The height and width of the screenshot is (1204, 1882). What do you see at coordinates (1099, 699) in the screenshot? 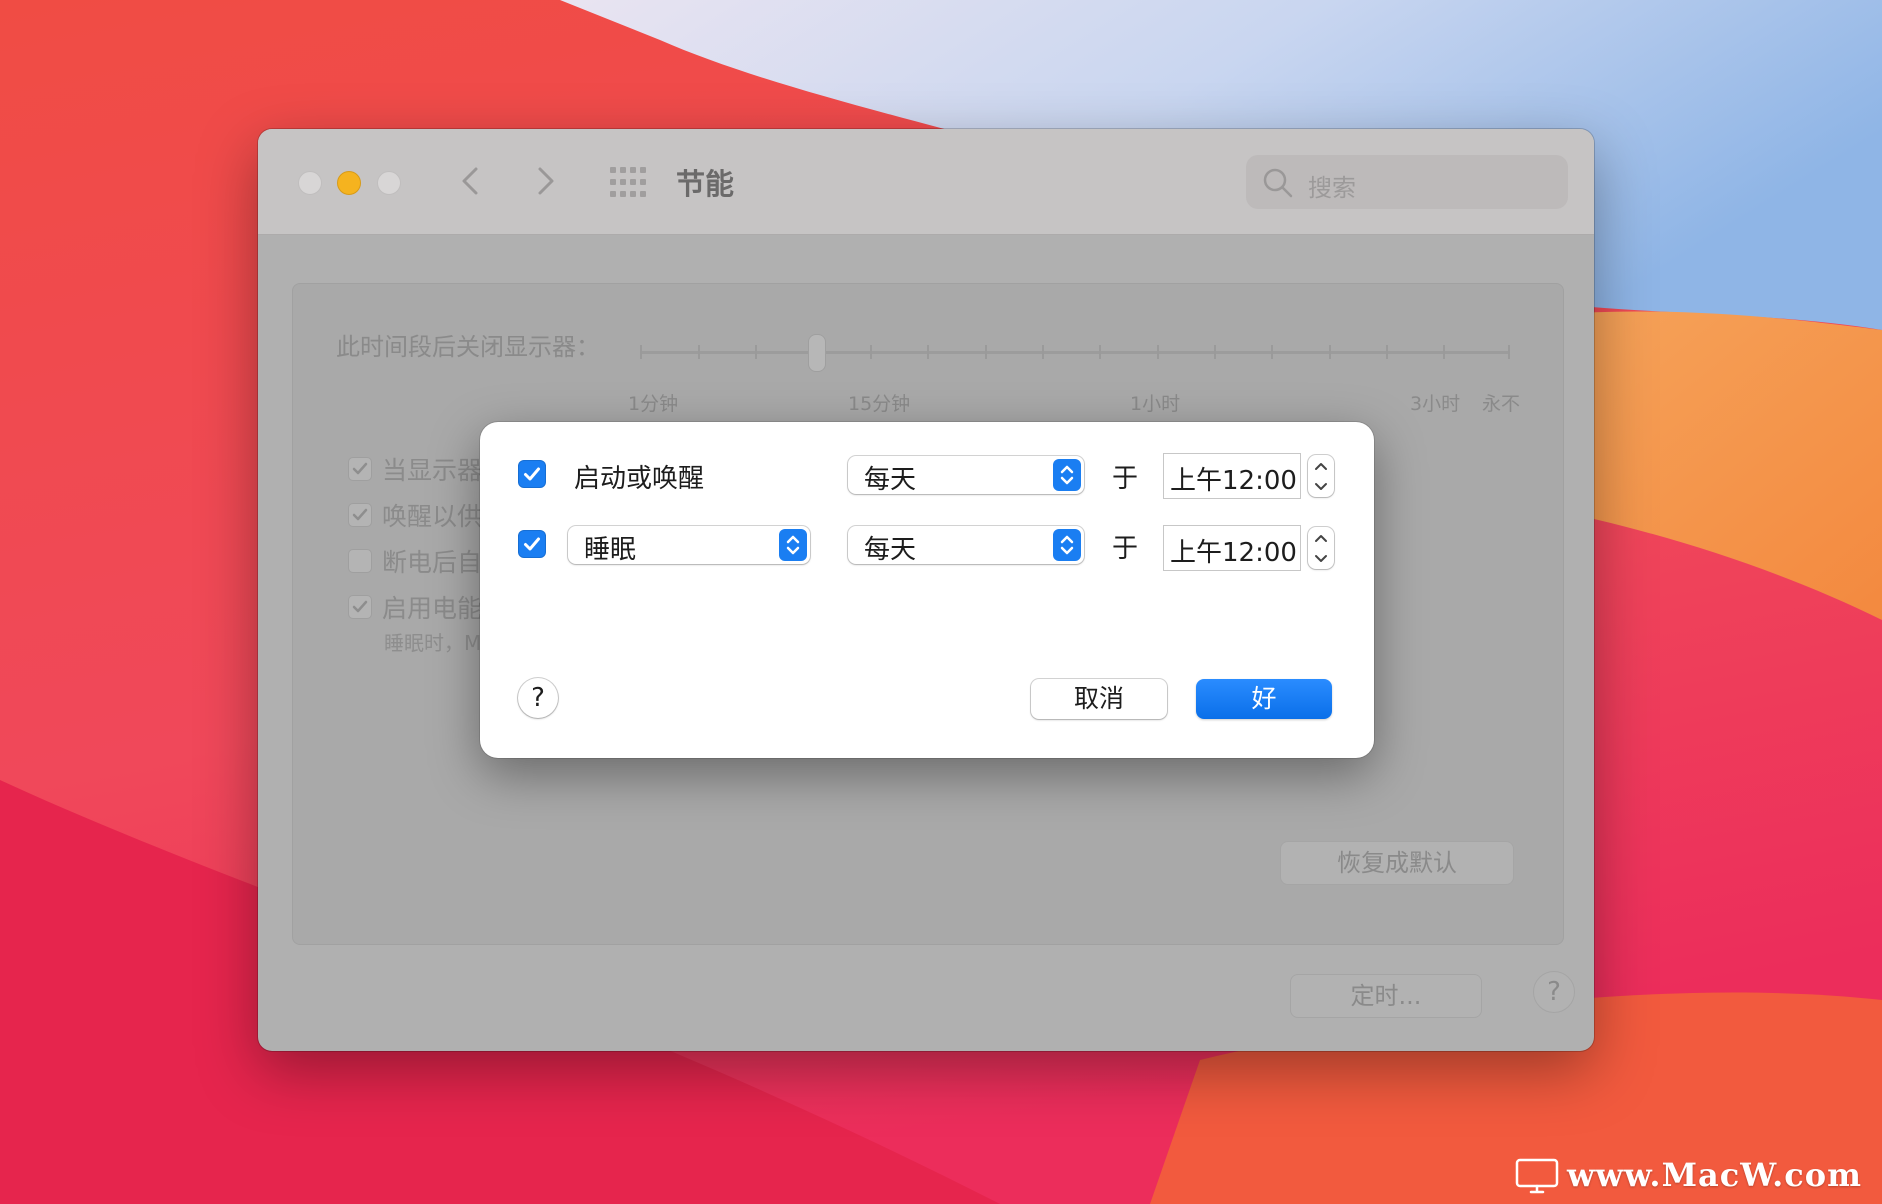
I see `cancel-button: 取消` at bounding box center [1099, 699].